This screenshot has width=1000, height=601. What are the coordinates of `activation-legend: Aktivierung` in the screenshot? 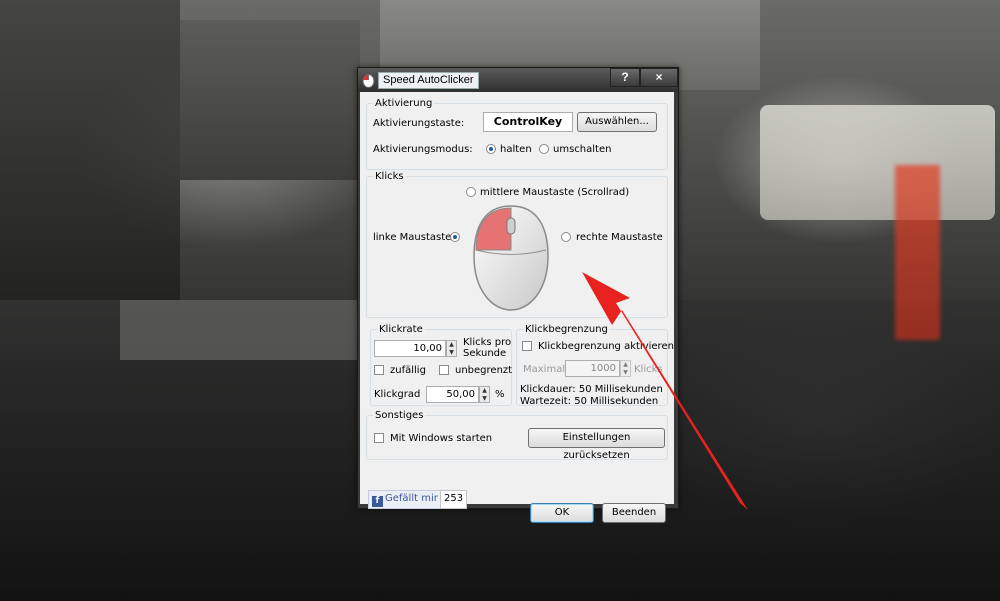 It's located at (404, 103).